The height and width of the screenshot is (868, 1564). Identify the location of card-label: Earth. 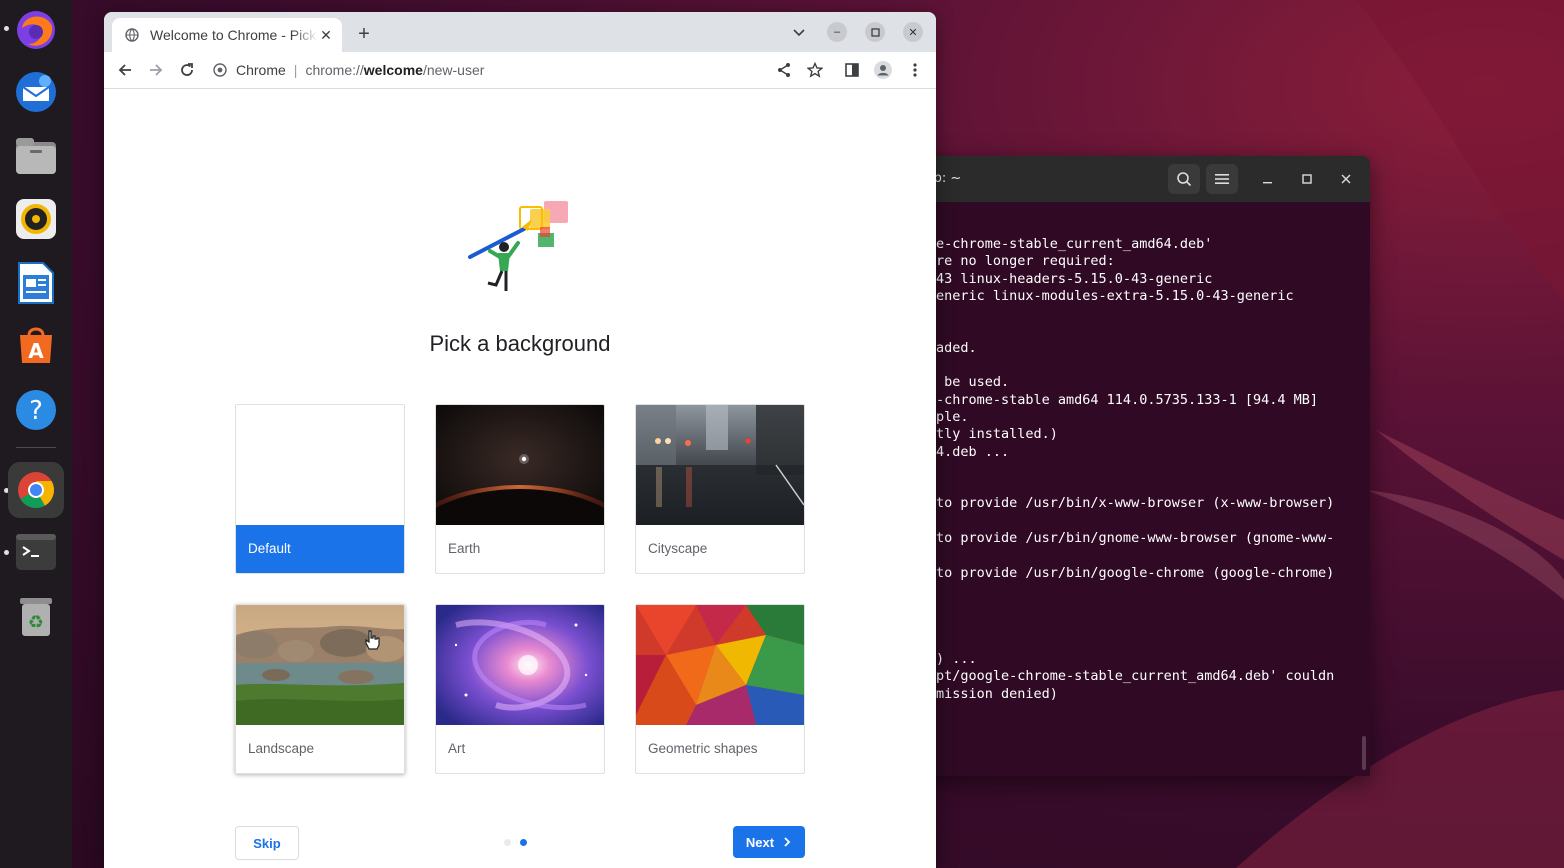
(464, 548).